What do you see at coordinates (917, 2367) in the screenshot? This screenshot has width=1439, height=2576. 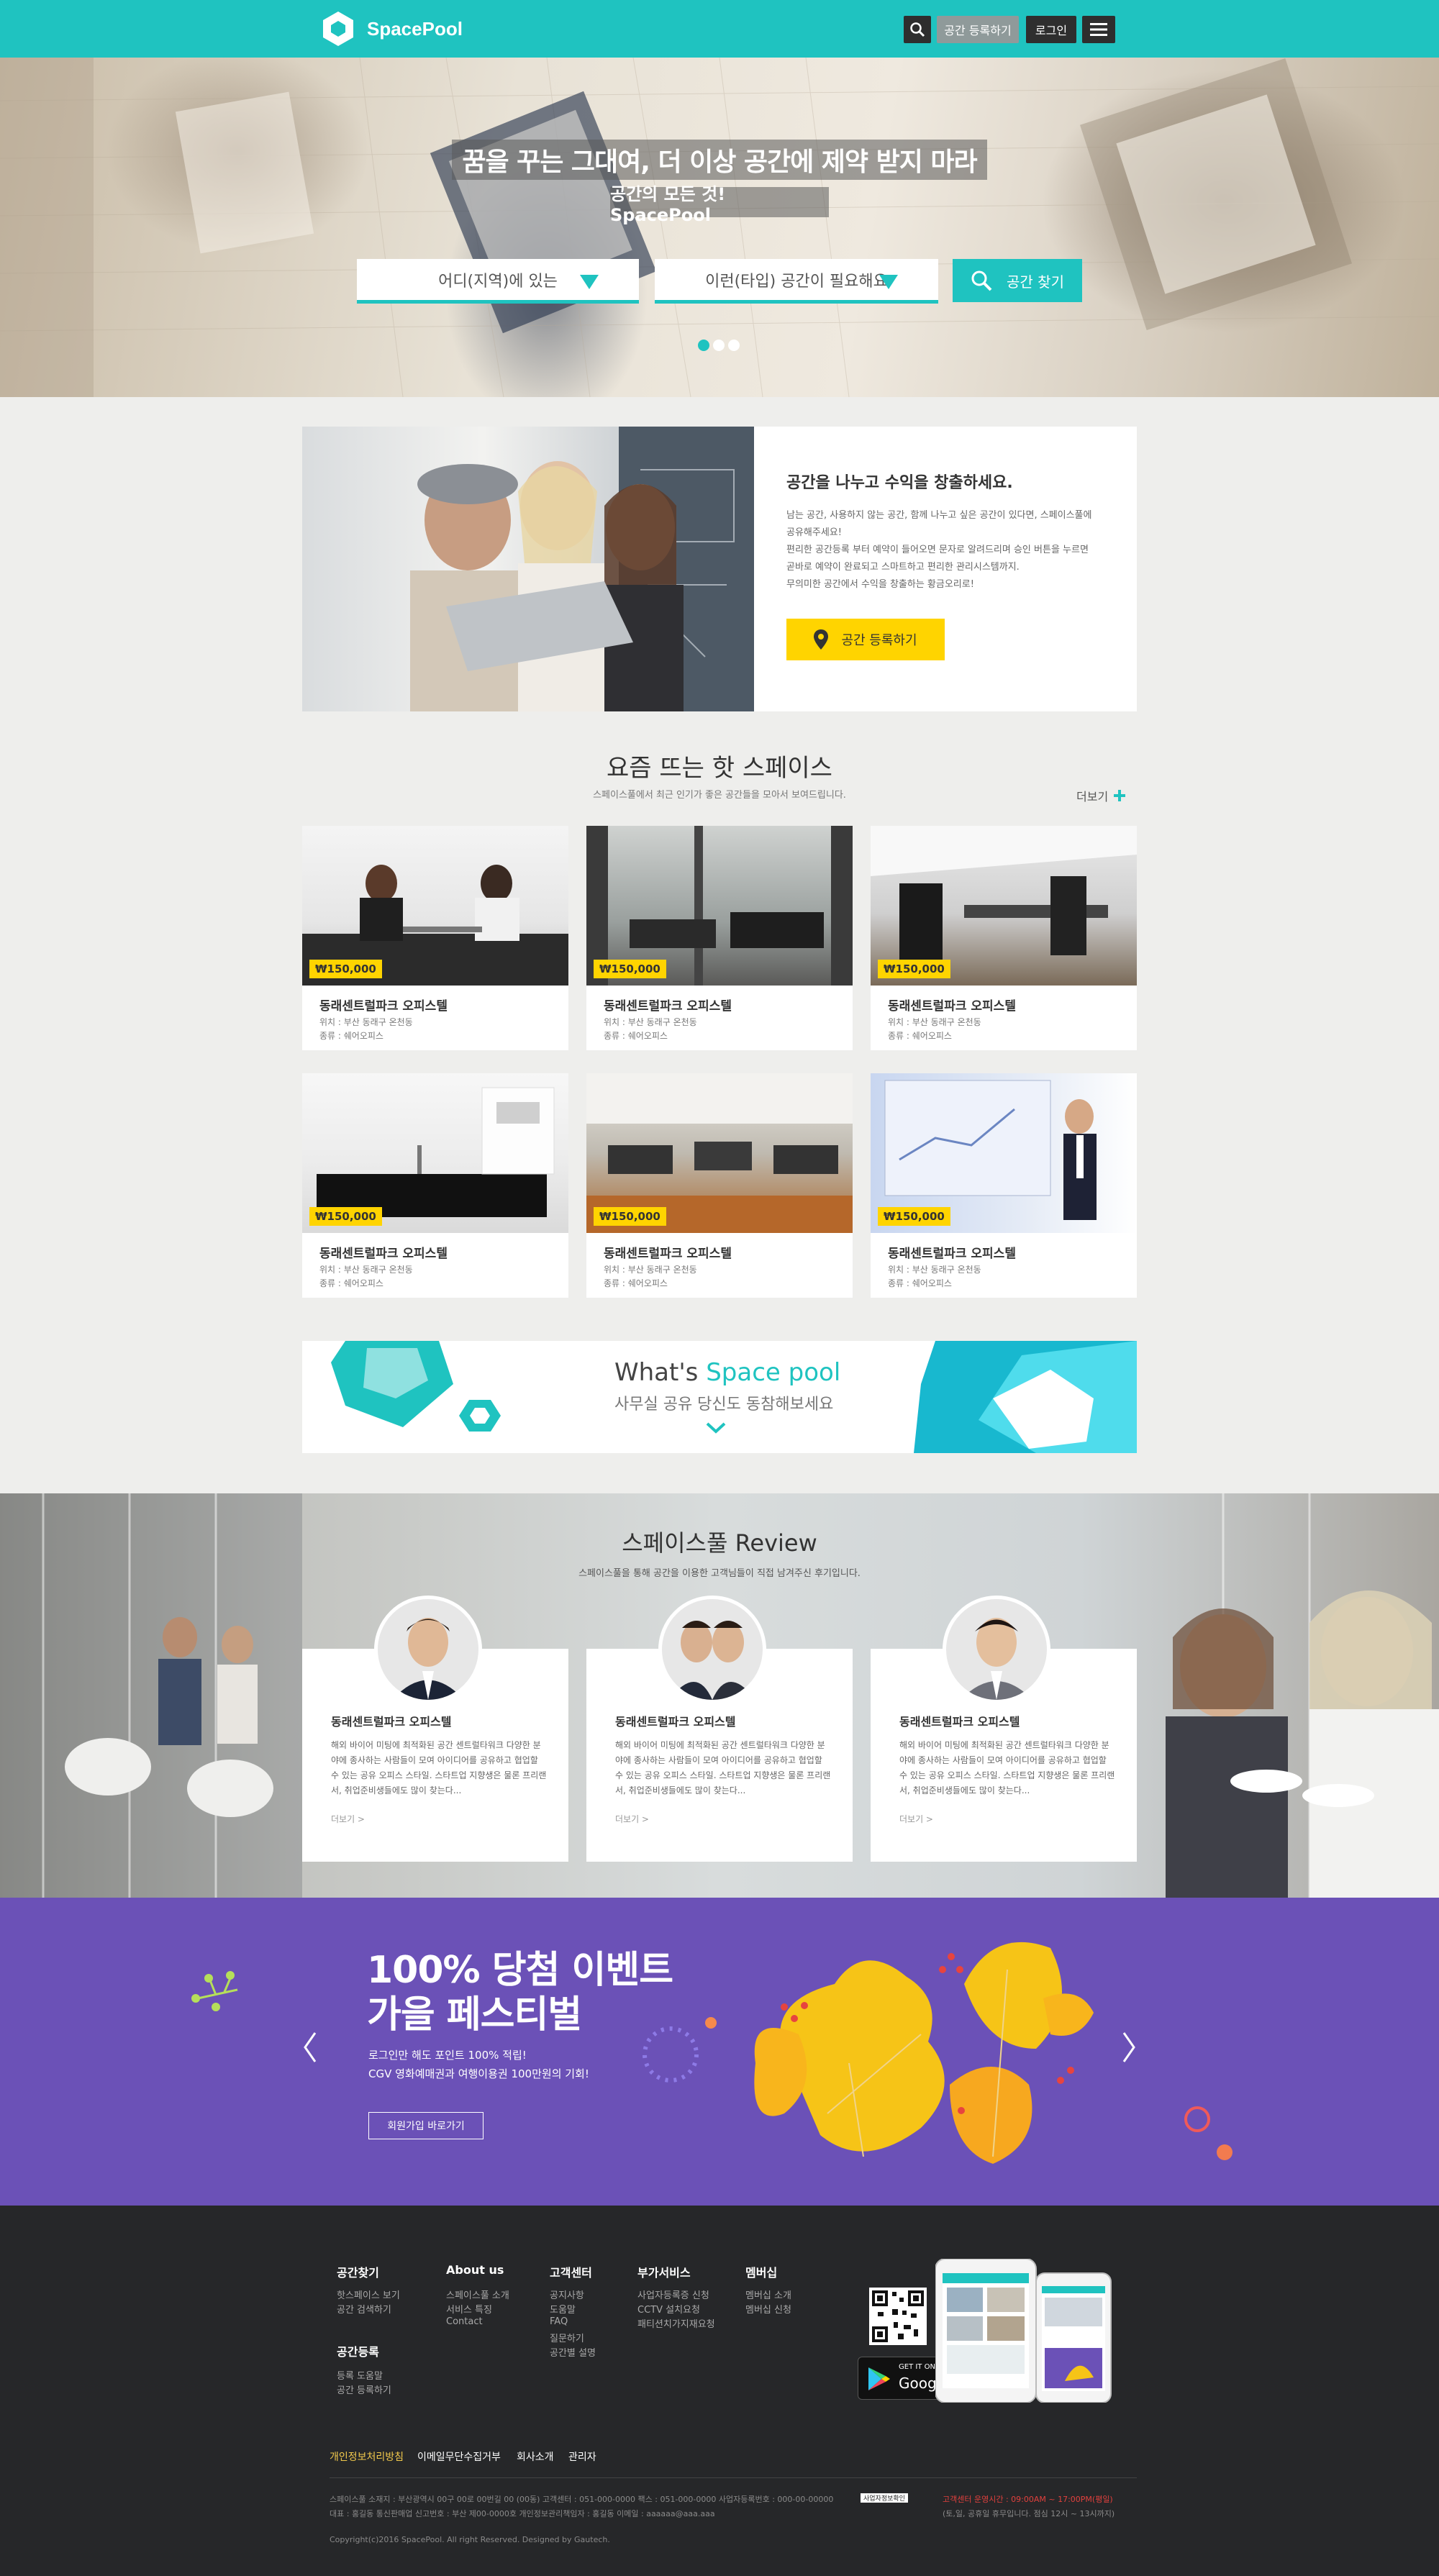 I see `store-get-label: GET IT ON` at bounding box center [917, 2367].